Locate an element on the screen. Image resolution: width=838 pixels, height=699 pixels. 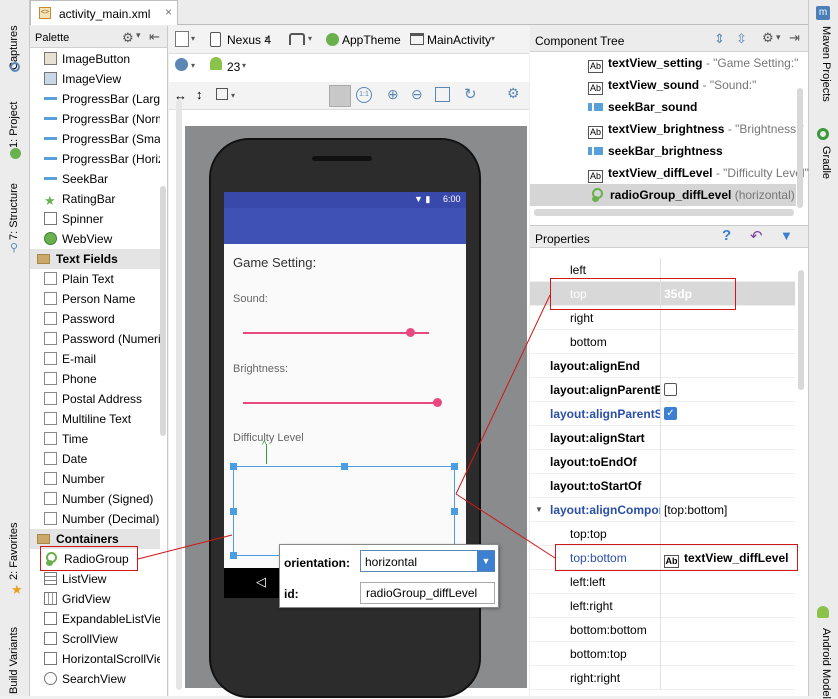
tree-item-seekbar-brightness: seekBar_brightness is located at coordinates (655, 151).